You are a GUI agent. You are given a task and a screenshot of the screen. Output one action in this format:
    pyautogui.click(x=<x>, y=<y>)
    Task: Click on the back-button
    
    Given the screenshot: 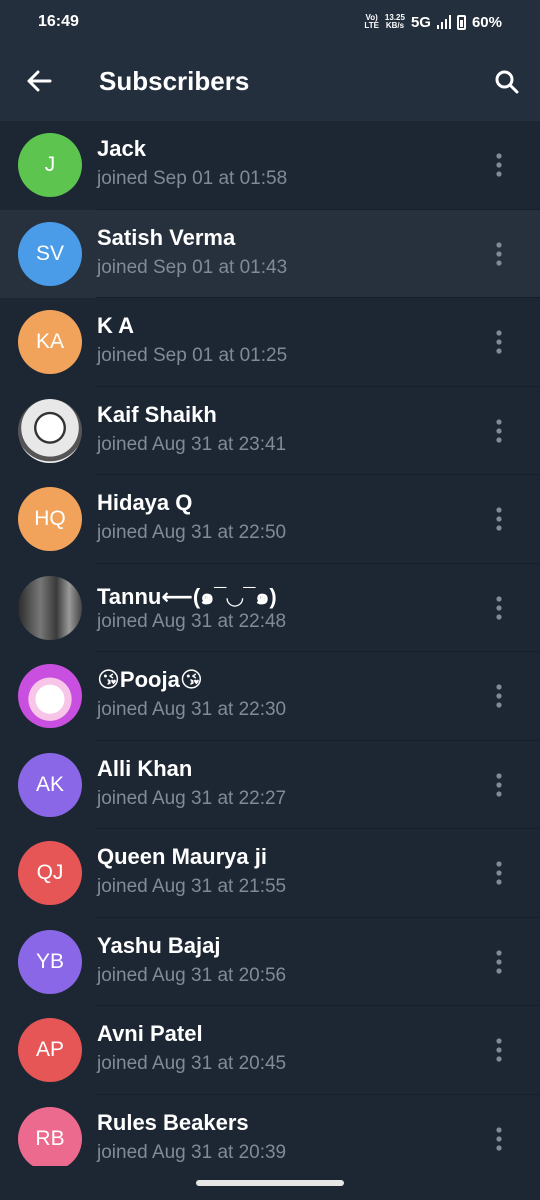 What is the action you would take?
    pyautogui.click(x=39, y=81)
    